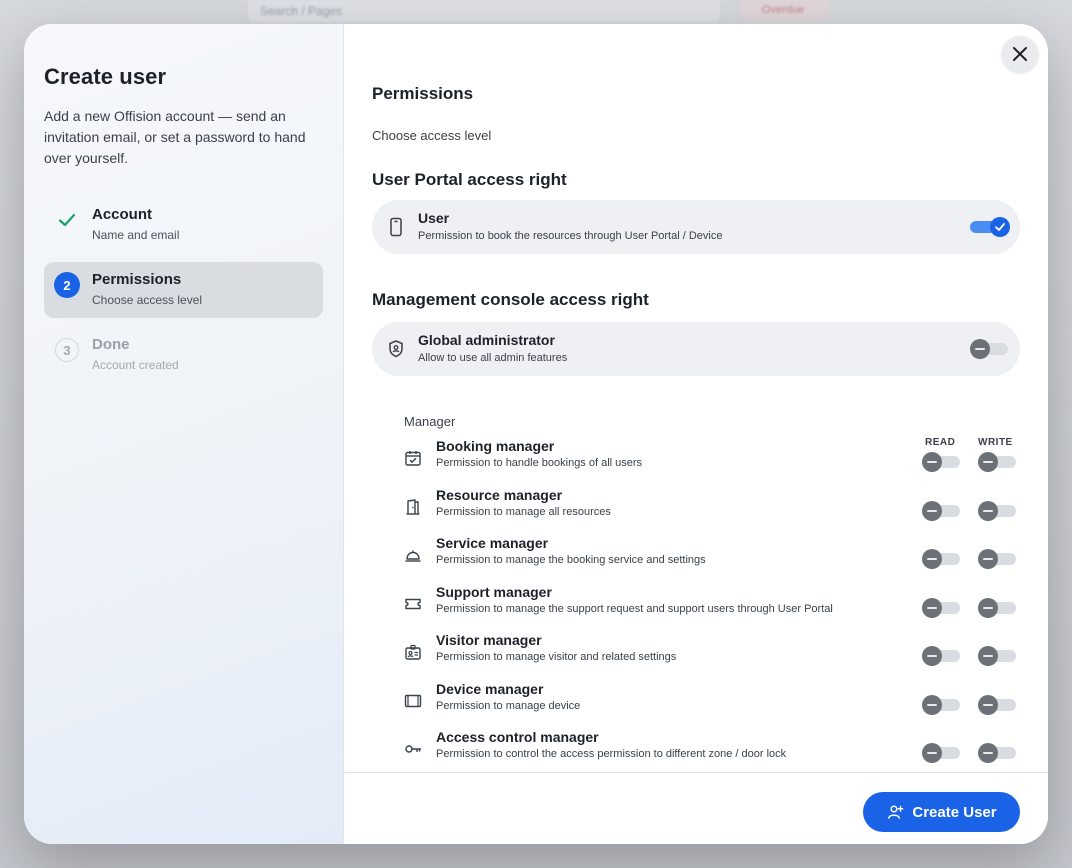 The image size is (1072, 868). Describe the element at coordinates (493, 358) in the screenshot. I see `card-subtitle: Allow to use all admin features` at that location.